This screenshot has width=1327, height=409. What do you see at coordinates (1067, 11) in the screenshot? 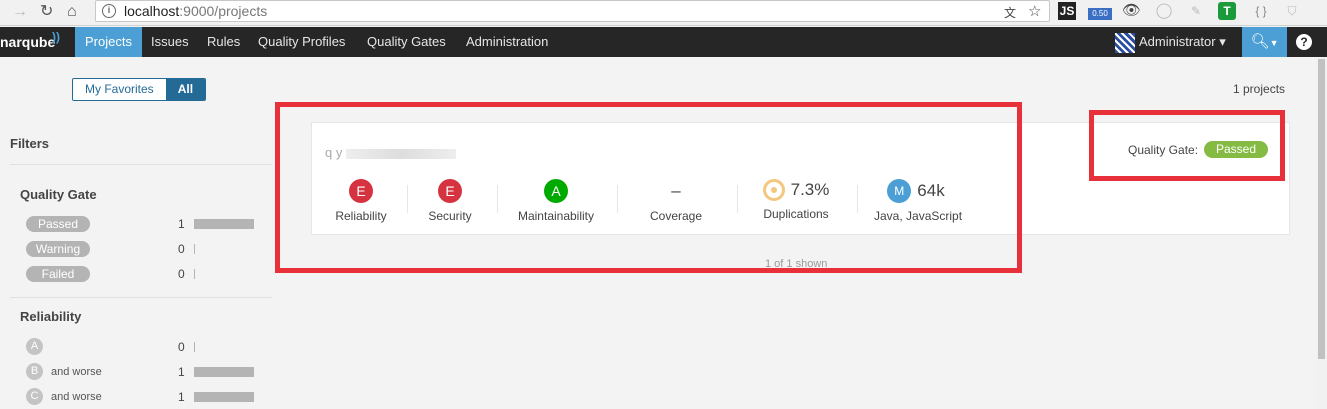
I see `js-icon: JS` at bounding box center [1067, 11].